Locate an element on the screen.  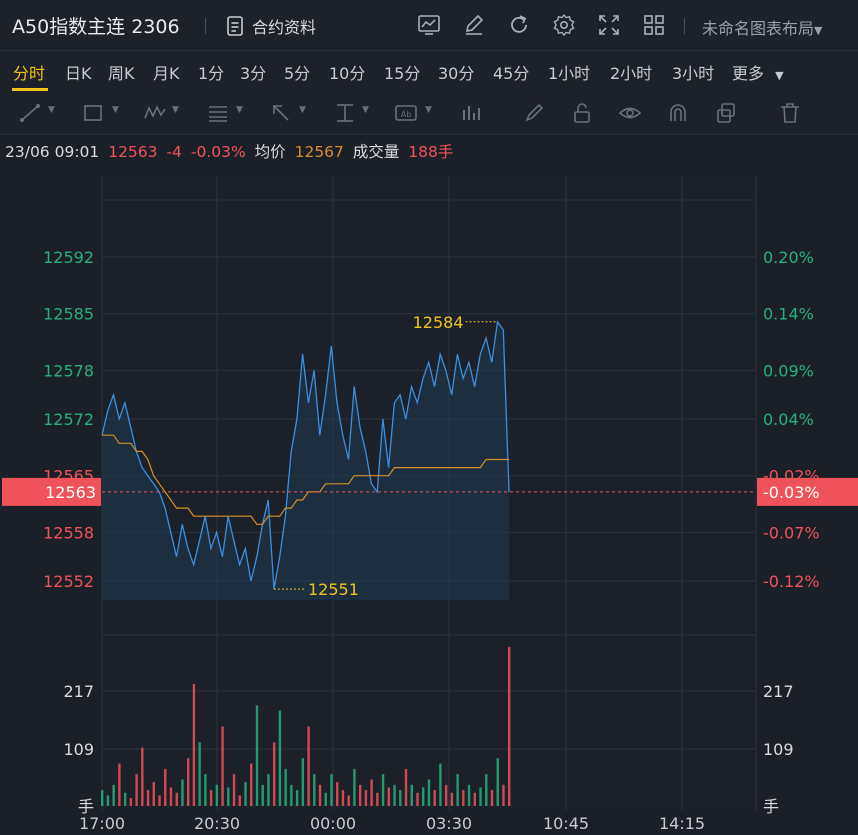
arrow-tool-icon is located at coordinates (281, 113).